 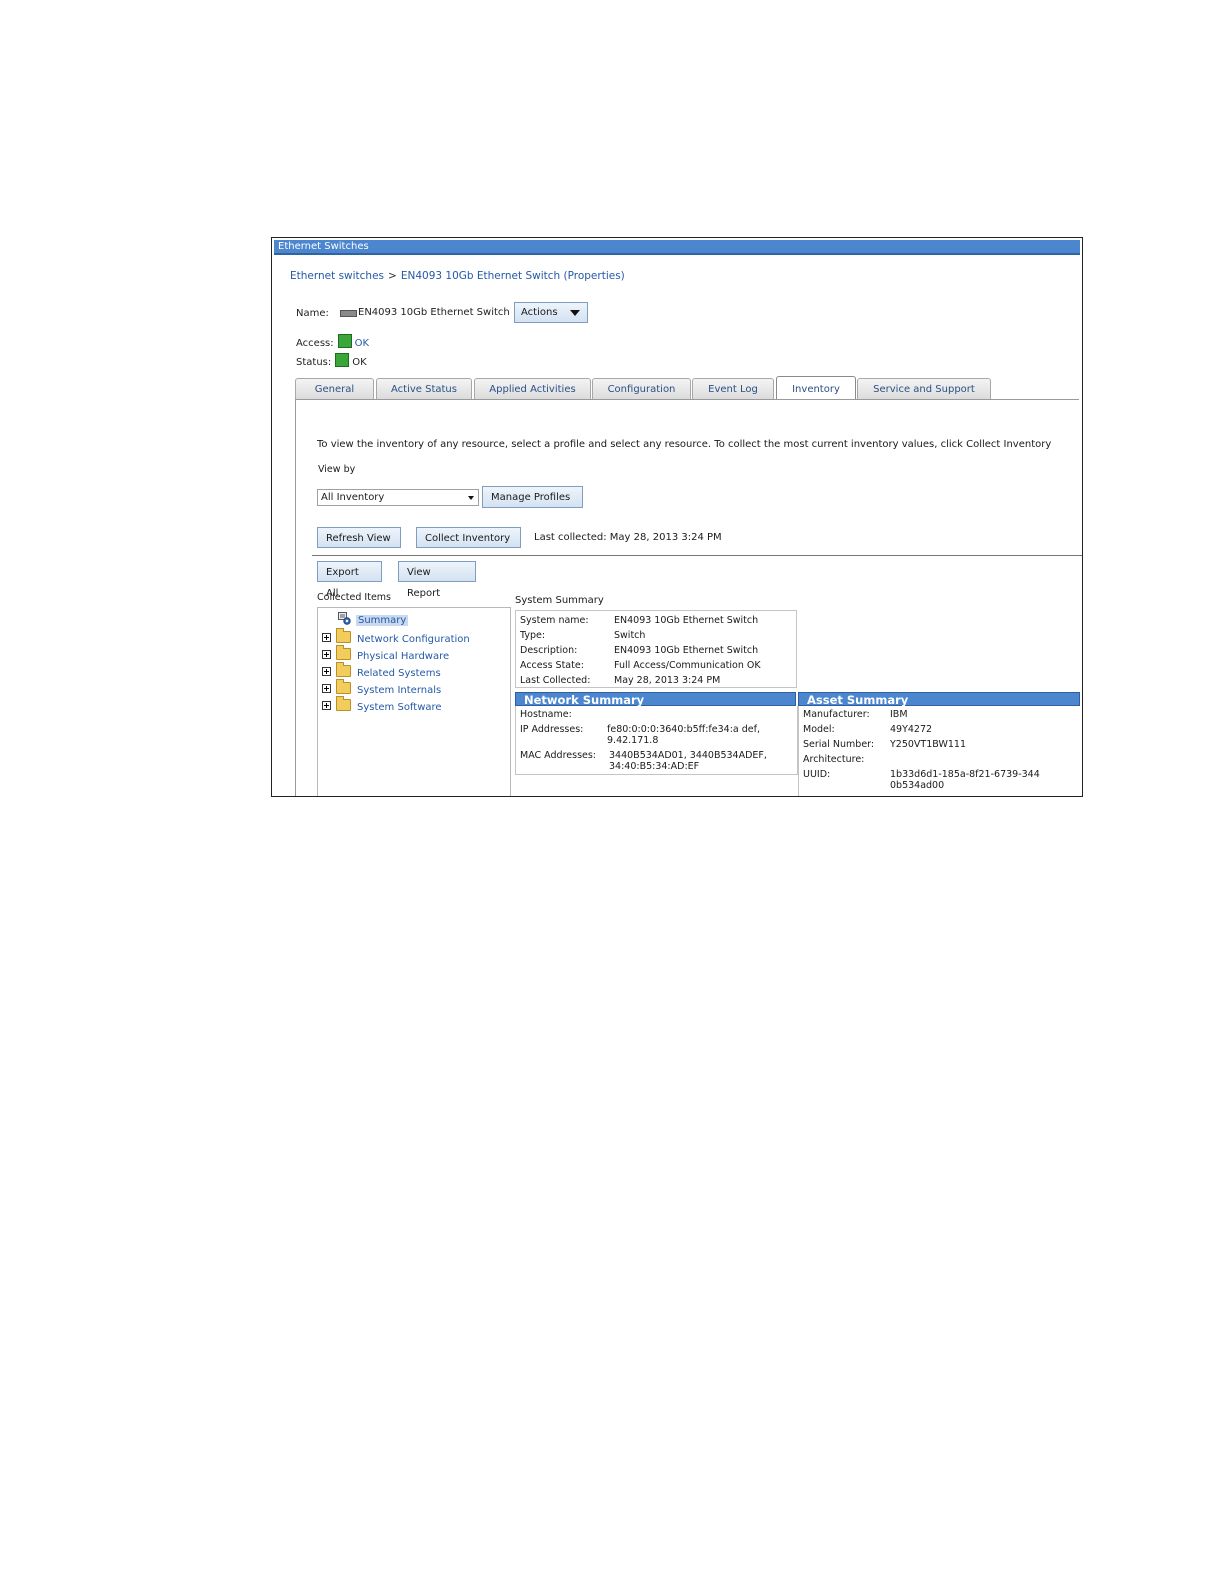 I want to click on dropdown-arrow-icon, so click(x=575, y=313).